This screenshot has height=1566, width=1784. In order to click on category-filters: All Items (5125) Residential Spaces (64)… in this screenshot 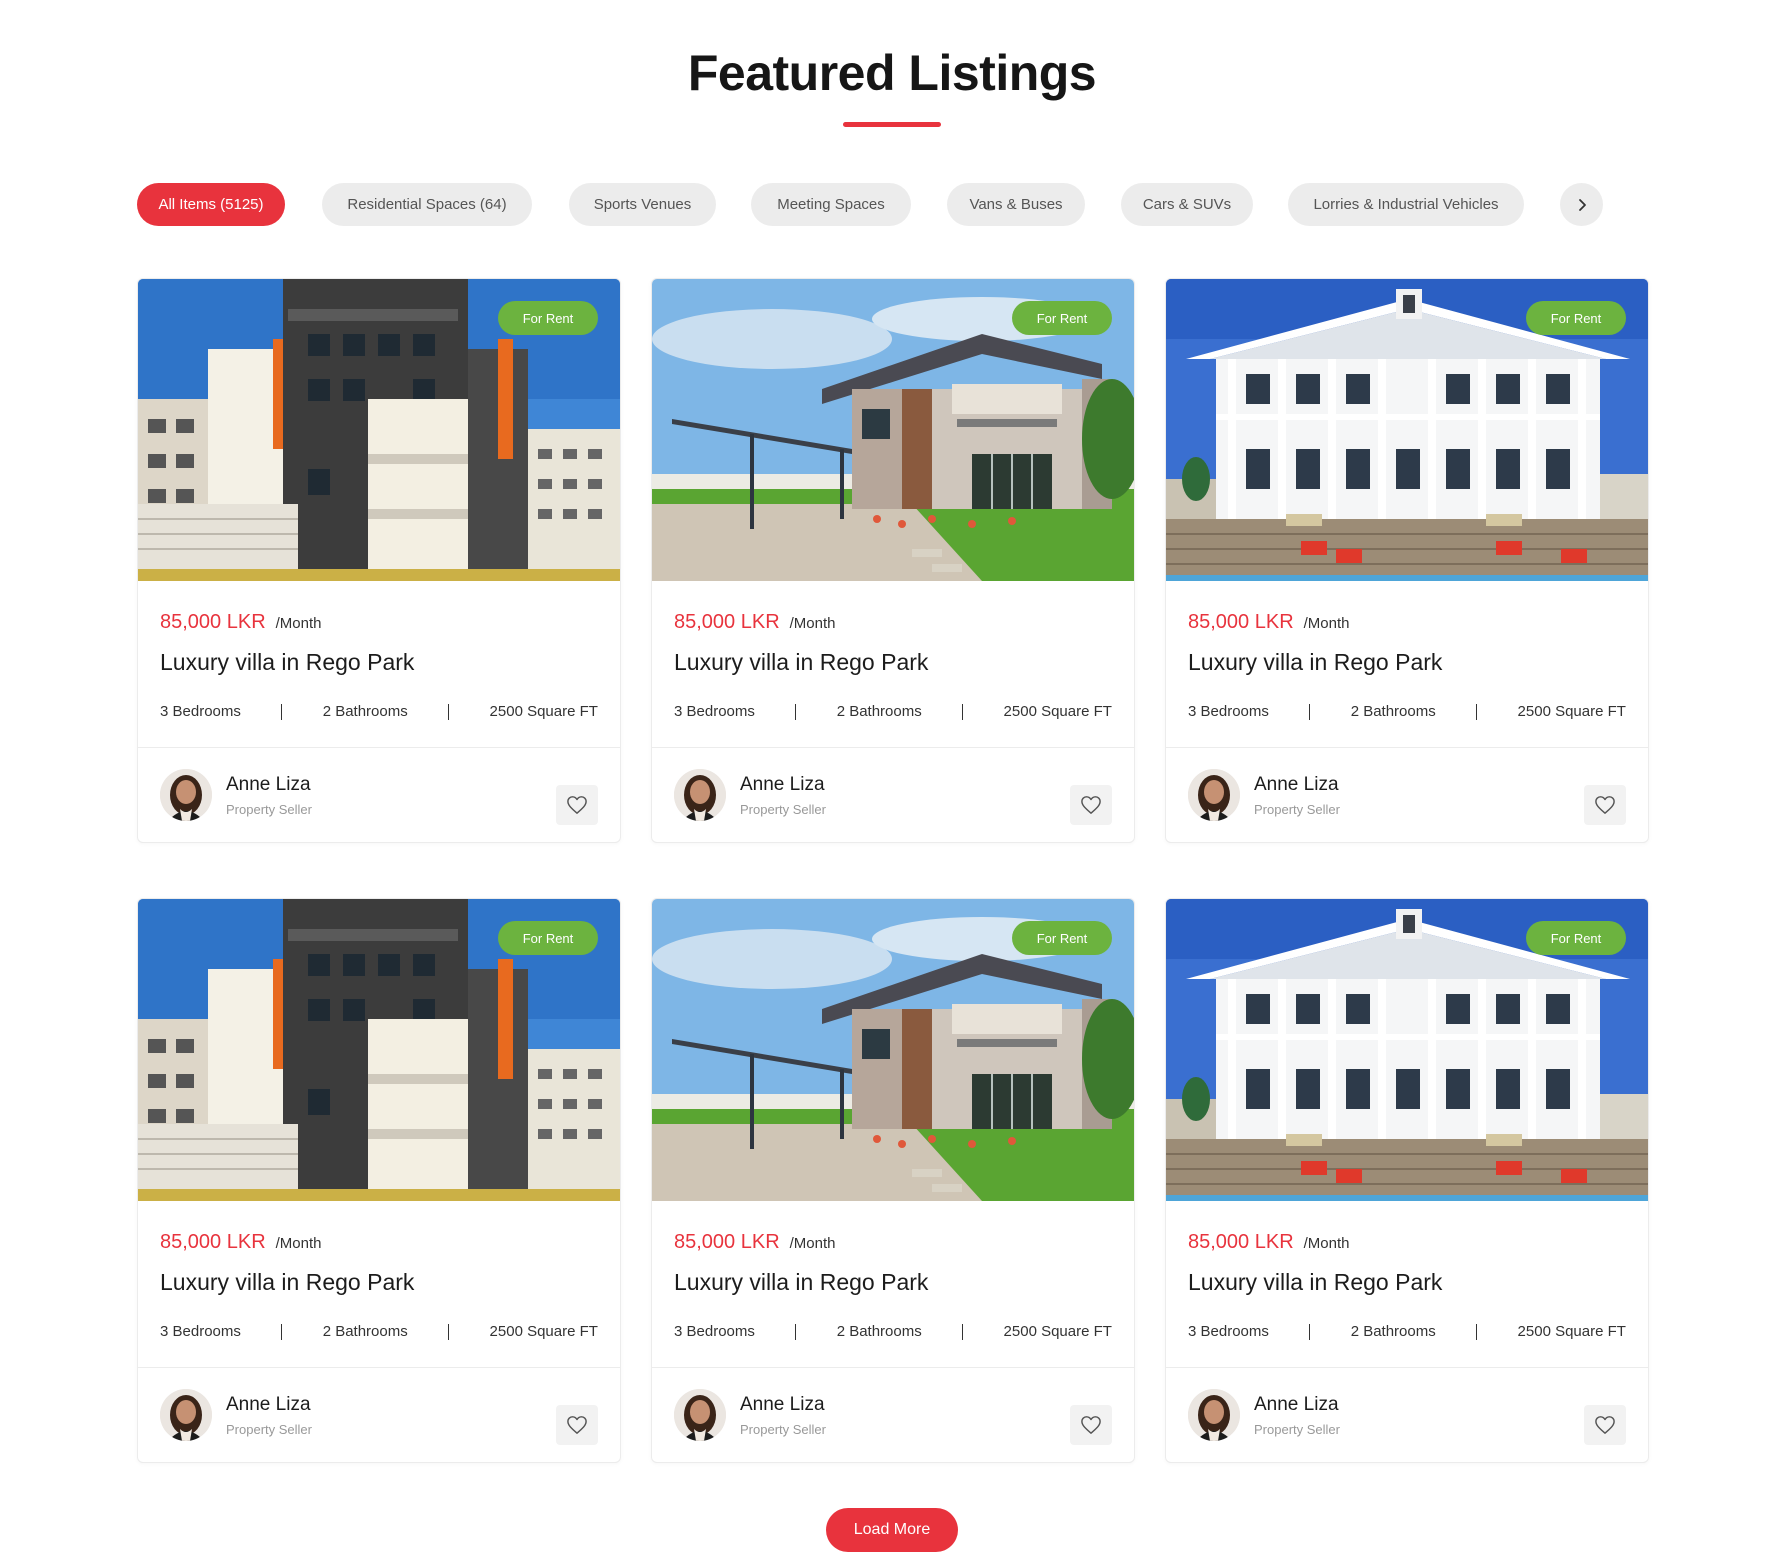, I will do `click(872, 204)`.